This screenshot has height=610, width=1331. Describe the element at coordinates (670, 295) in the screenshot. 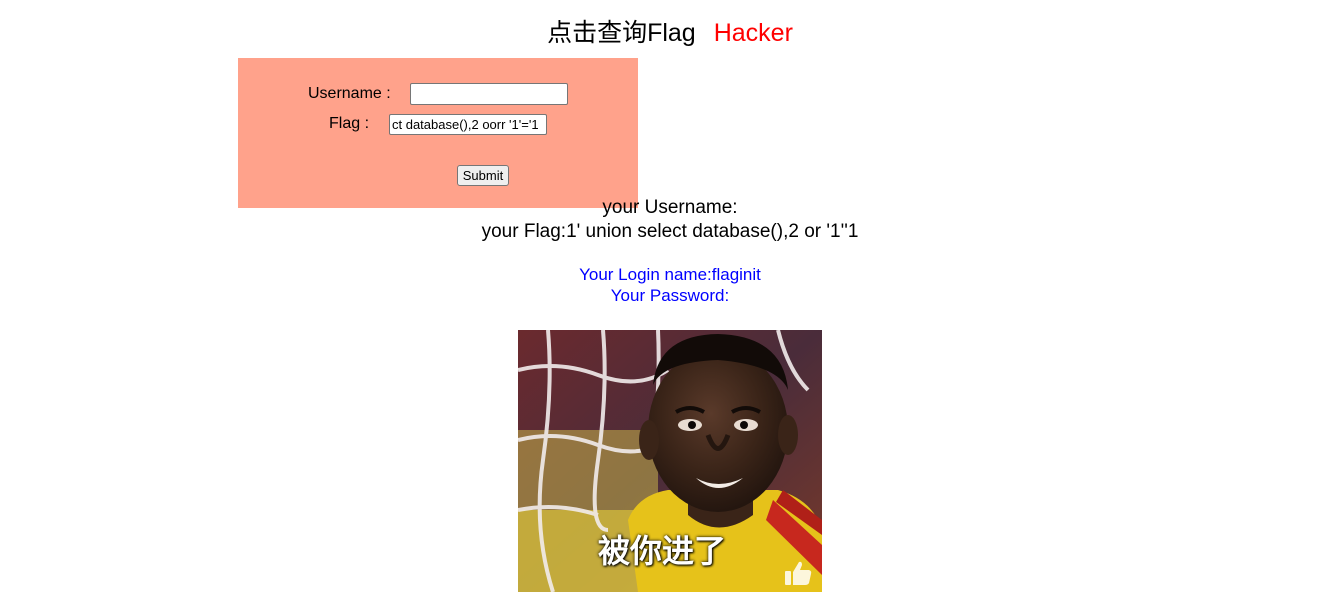

I see `login-password: Your Password:` at that location.